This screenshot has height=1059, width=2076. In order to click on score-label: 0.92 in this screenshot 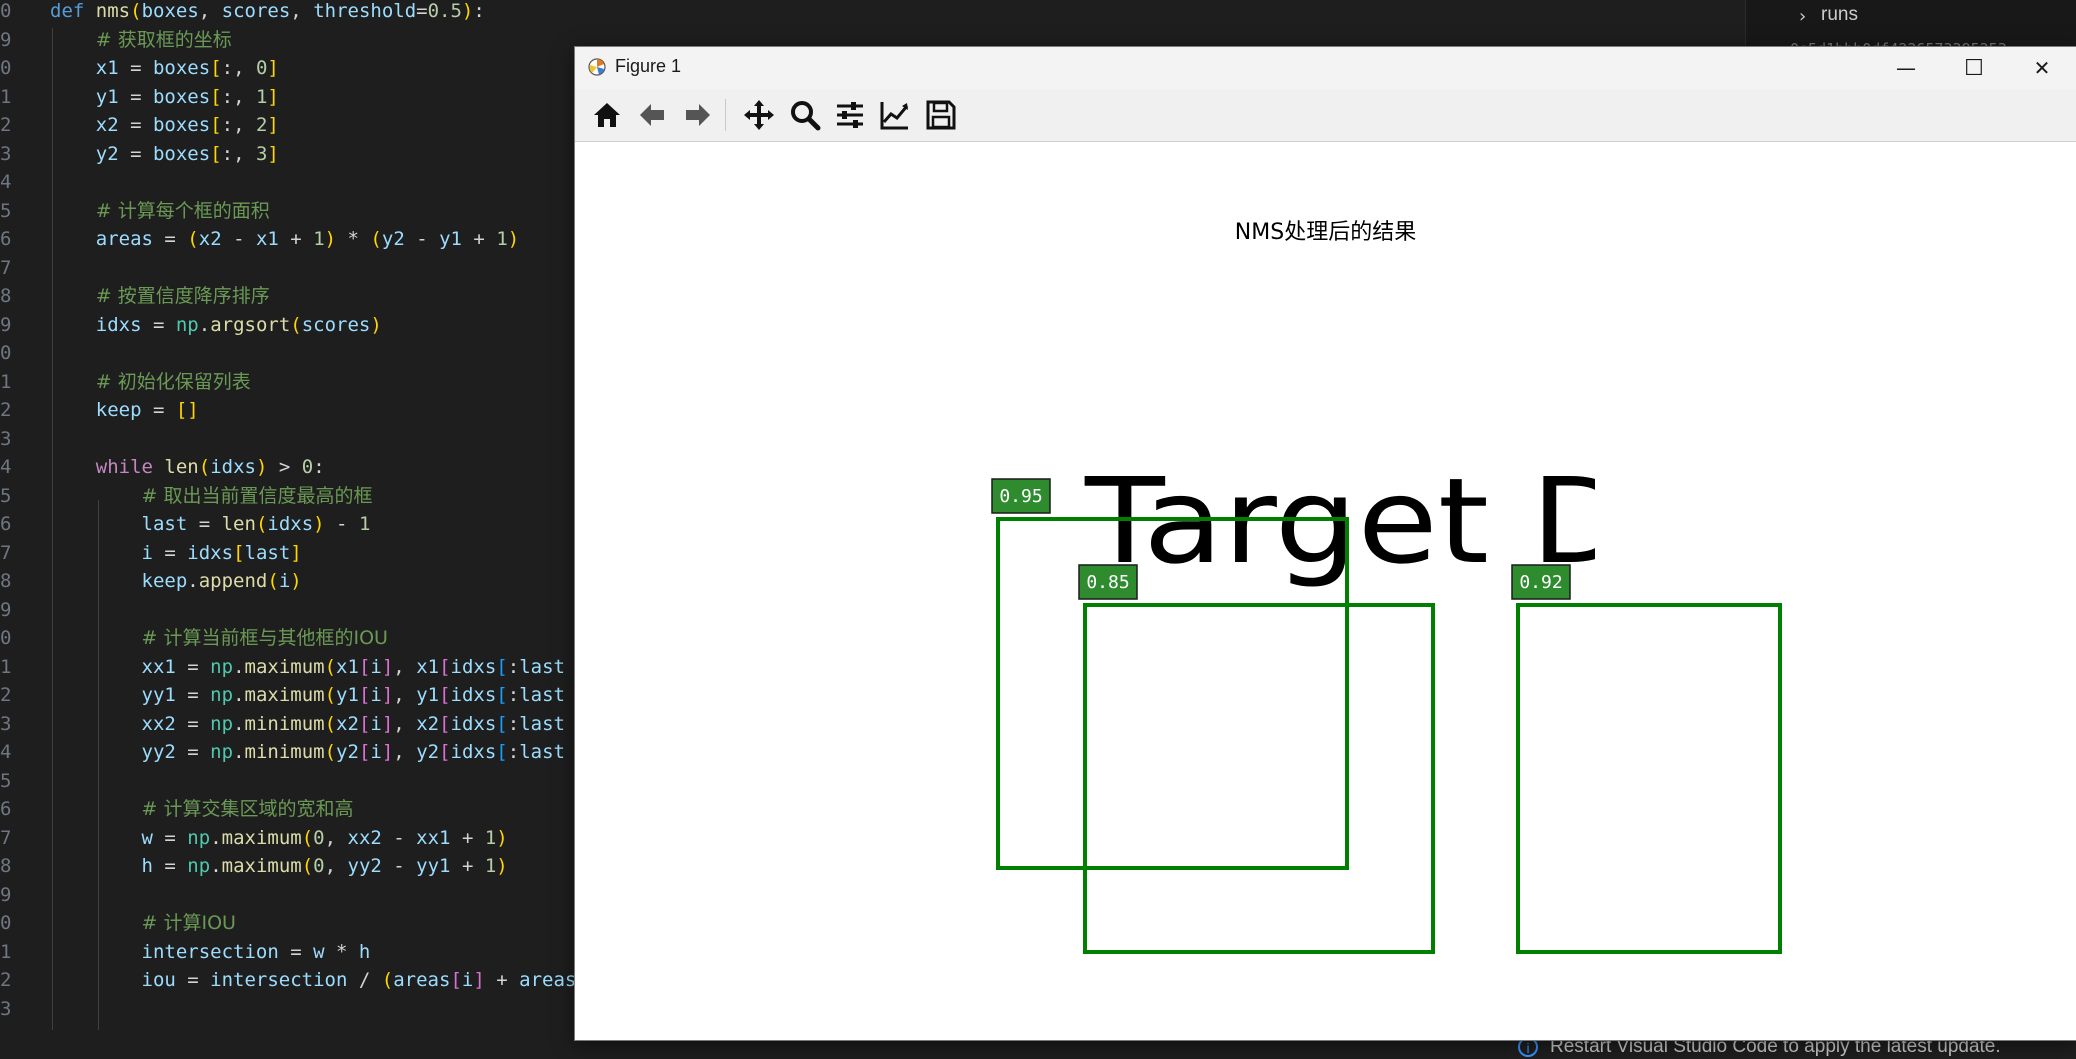, I will do `click(1540, 582)`.